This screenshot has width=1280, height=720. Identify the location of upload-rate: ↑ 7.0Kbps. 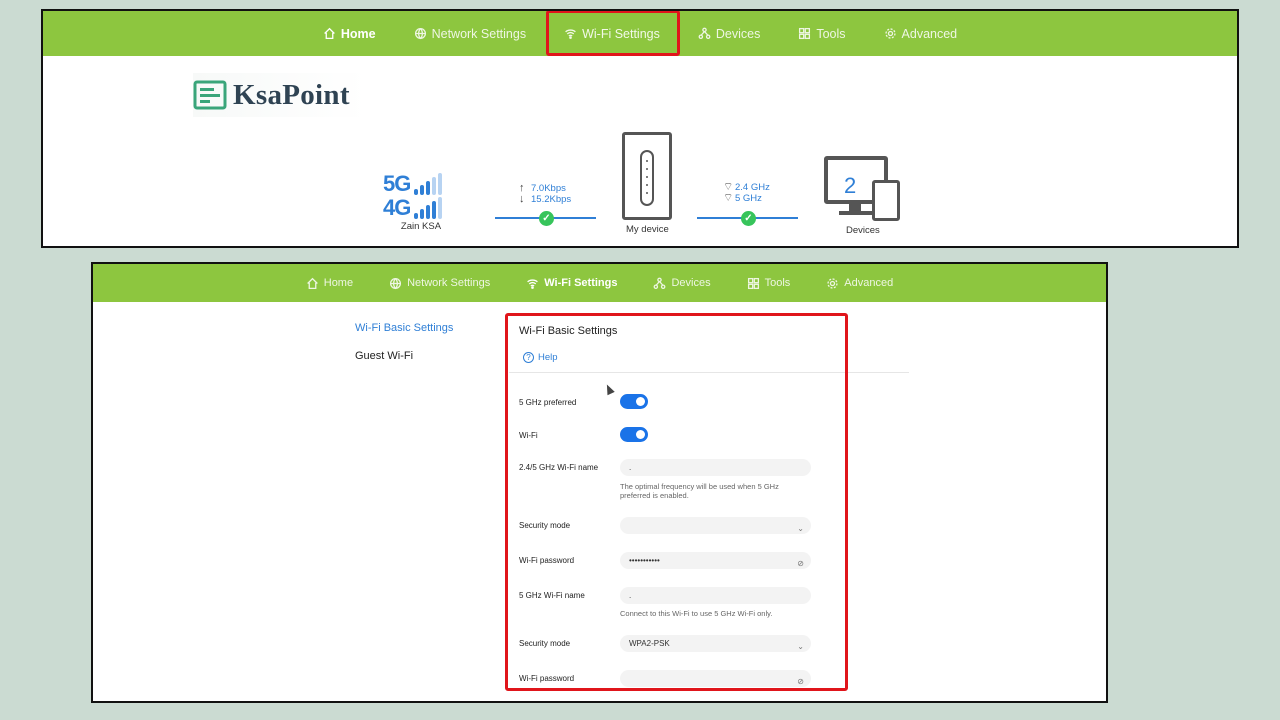
(542, 188).